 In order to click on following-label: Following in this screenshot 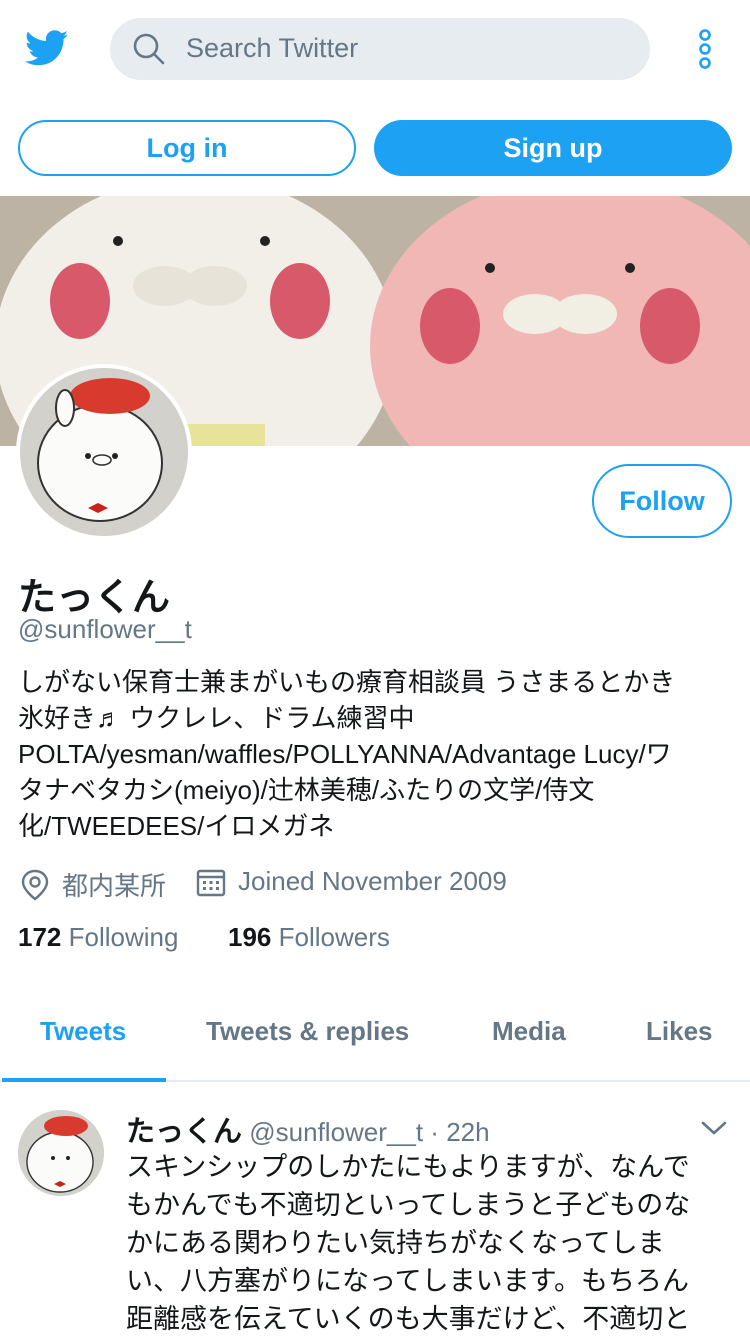, I will do `click(123, 937)`.